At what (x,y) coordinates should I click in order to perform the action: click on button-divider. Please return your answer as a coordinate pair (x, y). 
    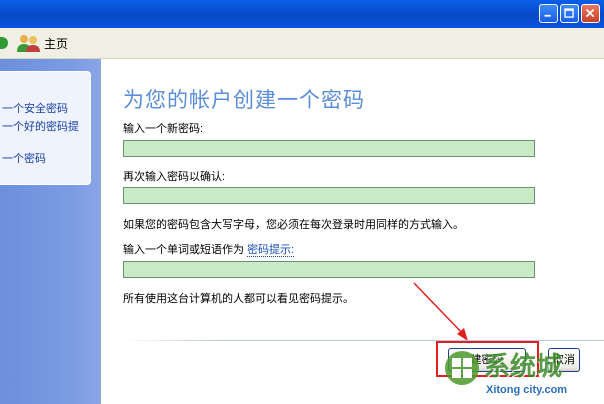
    Looking at the image, I should click on (363, 340).